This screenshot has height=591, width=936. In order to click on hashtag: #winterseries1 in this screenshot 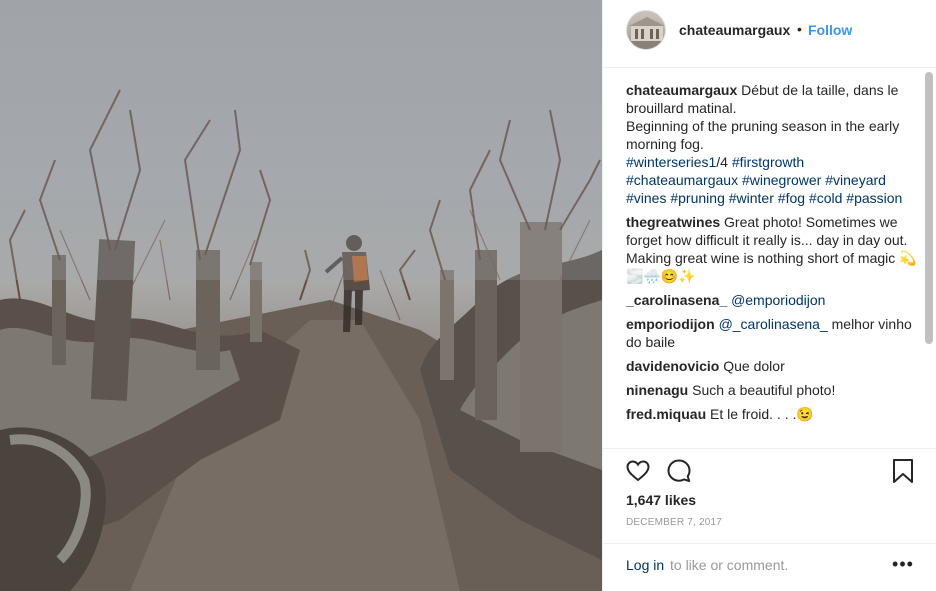, I will do `click(671, 162)`.